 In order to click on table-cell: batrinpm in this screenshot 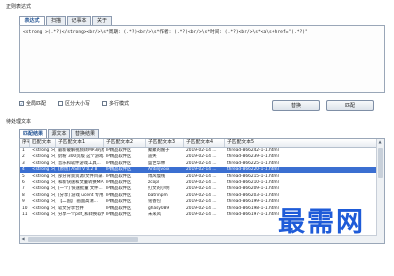, I will do `click(158, 195)`.